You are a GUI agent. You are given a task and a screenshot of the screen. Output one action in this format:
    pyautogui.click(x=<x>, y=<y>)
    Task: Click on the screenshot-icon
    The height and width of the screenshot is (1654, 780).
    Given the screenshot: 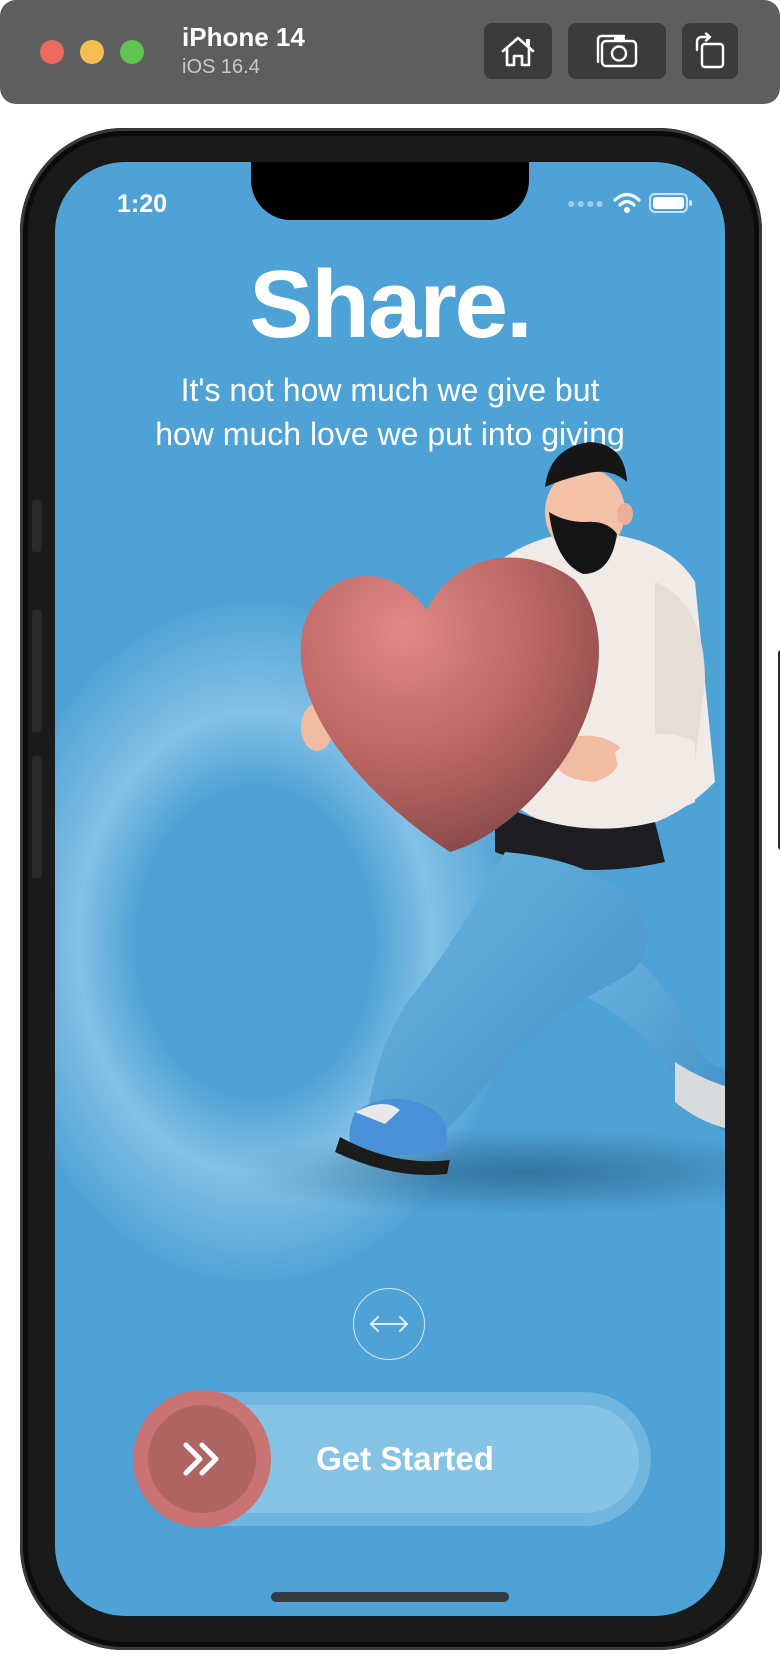 What is the action you would take?
    pyautogui.click(x=617, y=51)
    